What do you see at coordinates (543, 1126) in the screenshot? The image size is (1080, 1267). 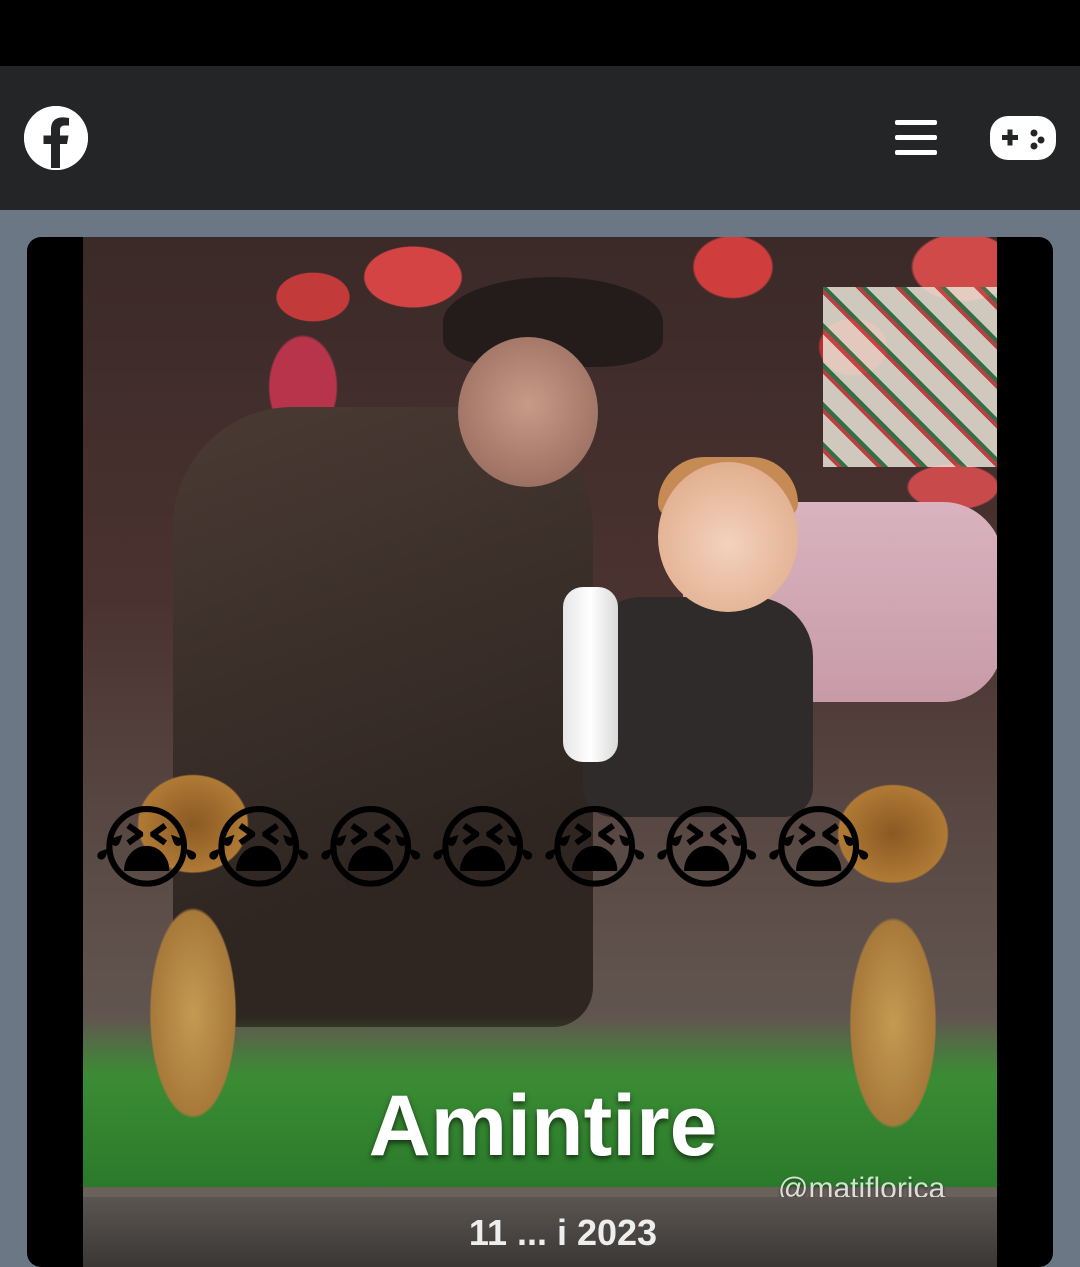 I see `image-caption: Amintire` at bounding box center [543, 1126].